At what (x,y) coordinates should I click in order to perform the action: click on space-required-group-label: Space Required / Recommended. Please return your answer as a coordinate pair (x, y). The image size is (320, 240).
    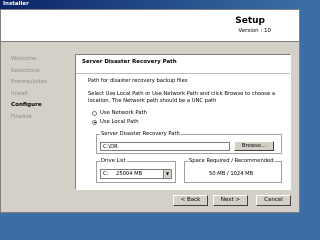
    Looking at the image, I should click on (231, 161).